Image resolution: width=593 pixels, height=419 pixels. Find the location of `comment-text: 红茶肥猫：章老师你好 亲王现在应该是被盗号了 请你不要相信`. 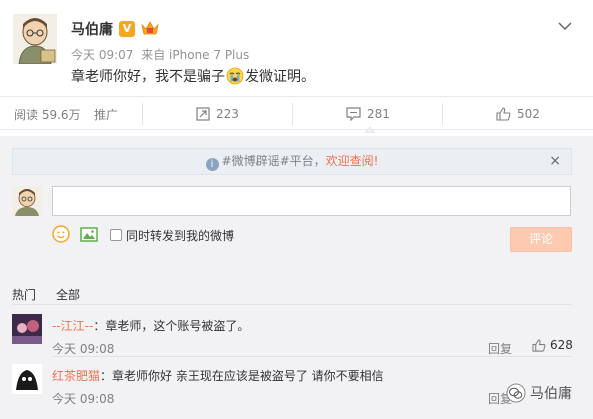

comment-text: 红茶肥猫：章老师你好 亲王现在应该是被盗号了 请你不要相信 is located at coordinates (218, 375).